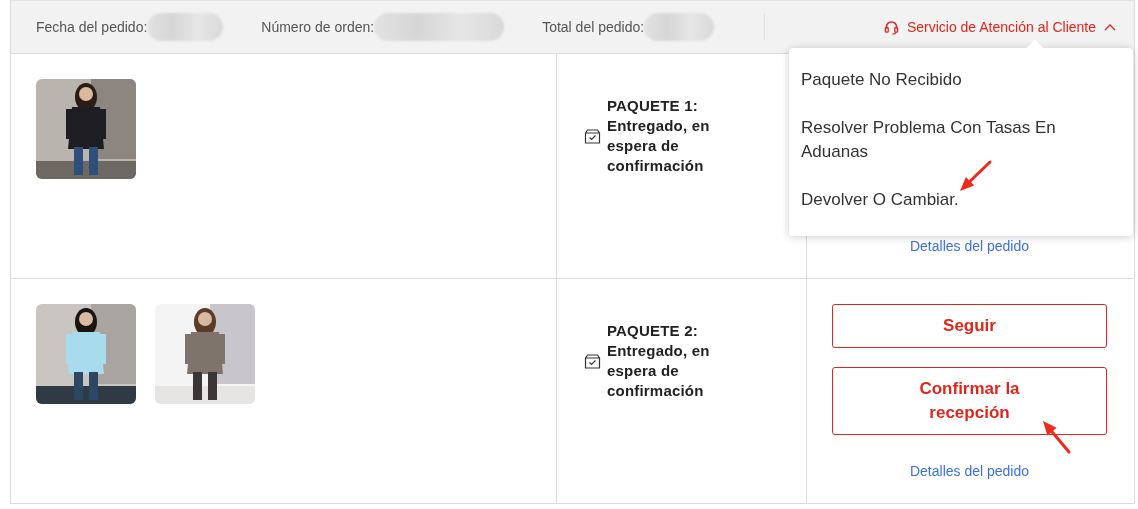 This screenshot has width=1138, height=509. I want to click on headset-icon, so click(891, 27).